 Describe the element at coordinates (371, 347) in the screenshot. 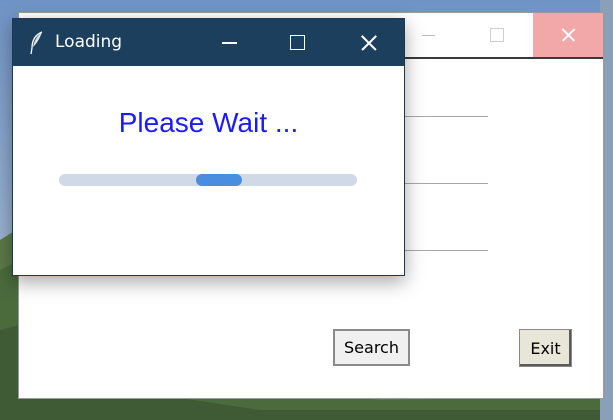

I see `search-button: Search` at that location.